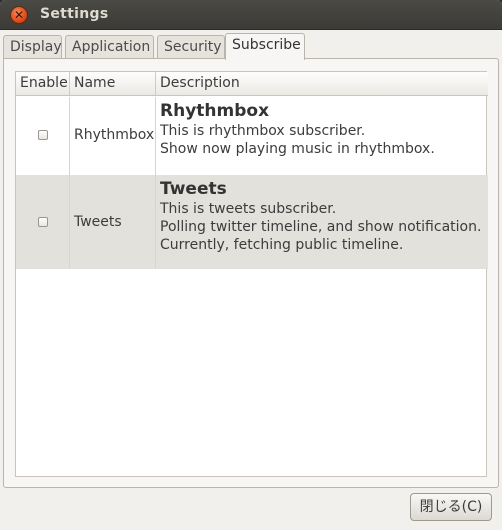 Image resolution: width=502 pixels, height=530 pixels. Describe the element at coordinates (322, 84) in the screenshot. I see `column-header-description: Description` at that location.